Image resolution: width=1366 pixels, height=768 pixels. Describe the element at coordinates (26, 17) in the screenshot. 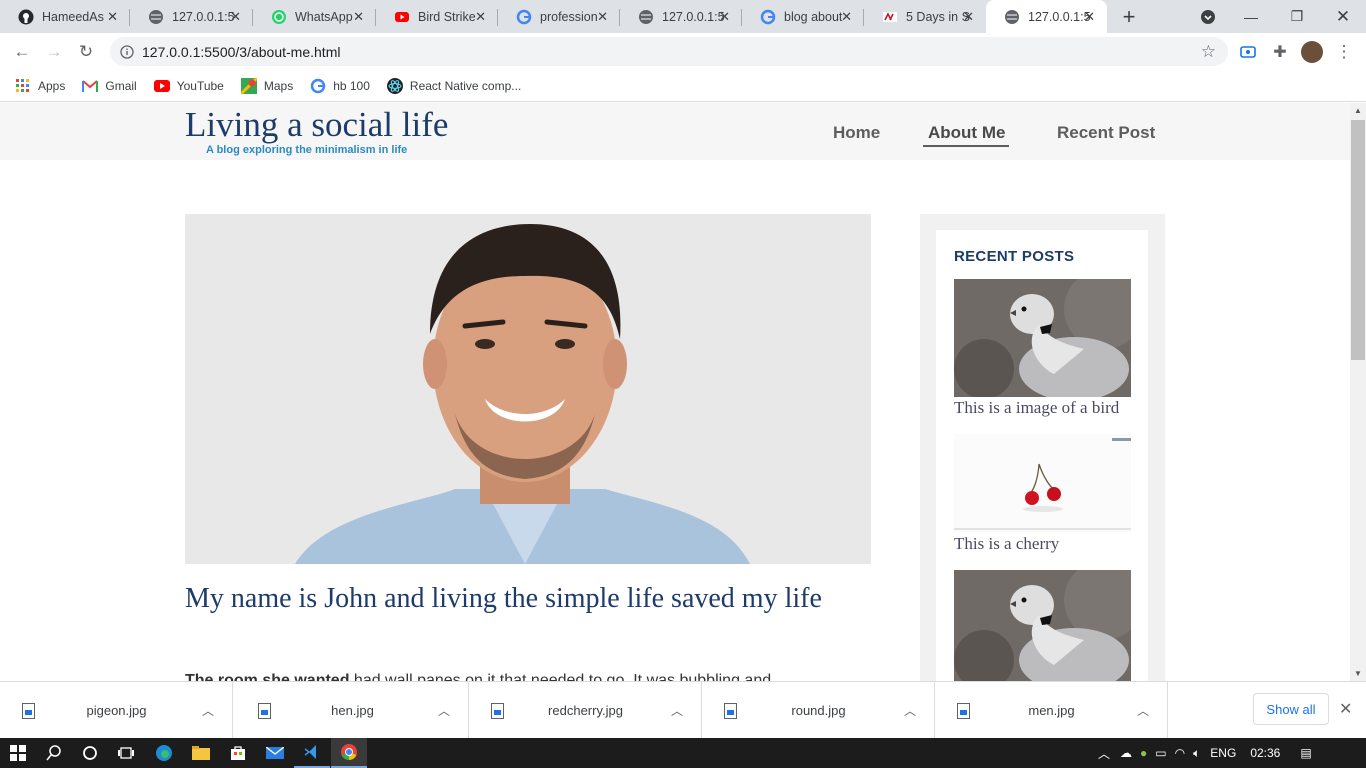

I see `github-icon` at that location.